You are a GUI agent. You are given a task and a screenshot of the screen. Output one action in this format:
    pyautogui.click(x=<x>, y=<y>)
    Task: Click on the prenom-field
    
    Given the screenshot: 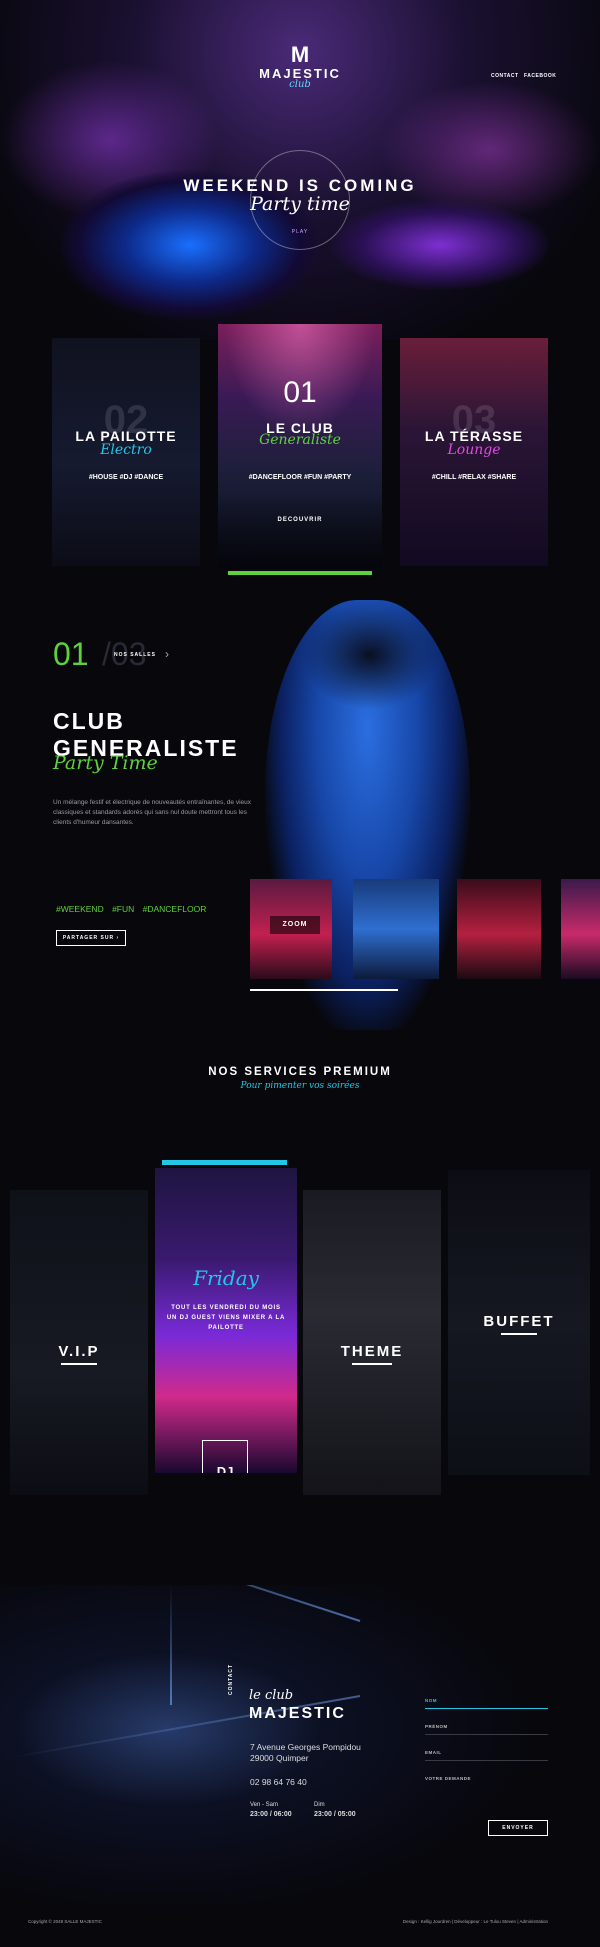 What is the action you would take?
    pyautogui.click(x=486, y=1734)
    